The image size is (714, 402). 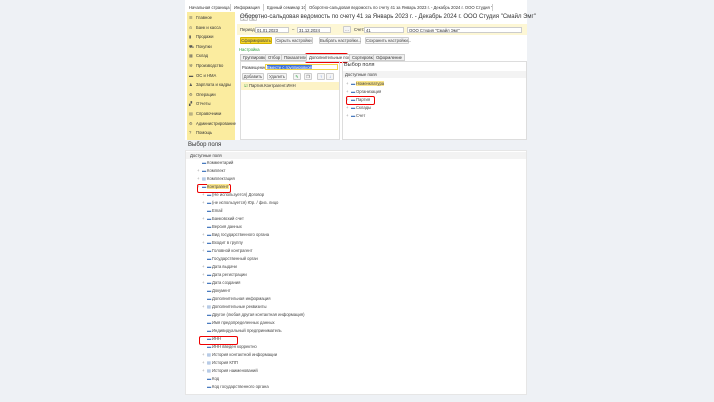 What do you see at coordinates (234, 307) in the screenshot?
I see `tree-item: + ▤Дополнительные реквизиты` at bounding box center [234, 307].